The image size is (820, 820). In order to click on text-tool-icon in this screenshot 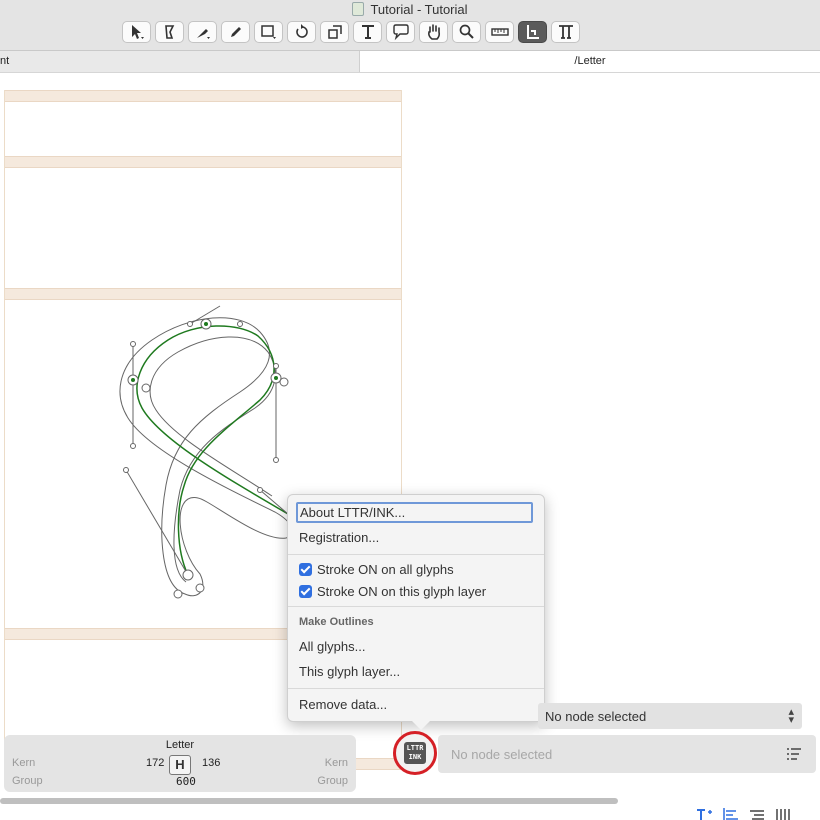, I will do `click(367, 32)`.